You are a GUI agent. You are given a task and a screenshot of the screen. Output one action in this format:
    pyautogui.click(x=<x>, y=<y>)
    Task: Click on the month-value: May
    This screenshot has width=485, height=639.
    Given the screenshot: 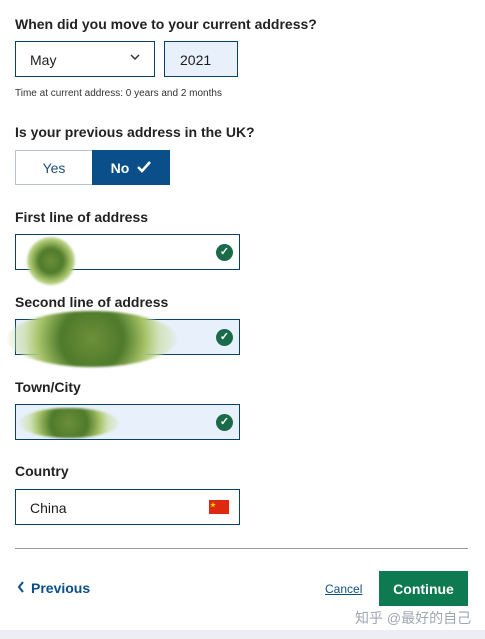 What is the action you would take?
    pyautogui.click(x=43, y=60)
    